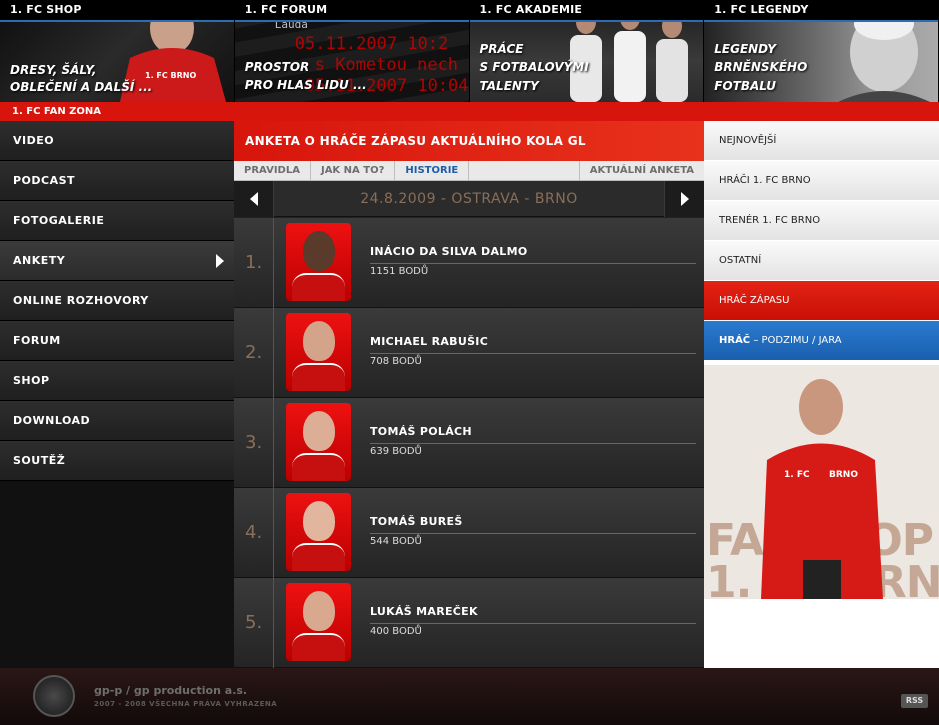 Image resolution: width=939 pixels, height=725 pixels. I want to click on tab-jak-na-to: JAK NA TO?, so click(353, 170).